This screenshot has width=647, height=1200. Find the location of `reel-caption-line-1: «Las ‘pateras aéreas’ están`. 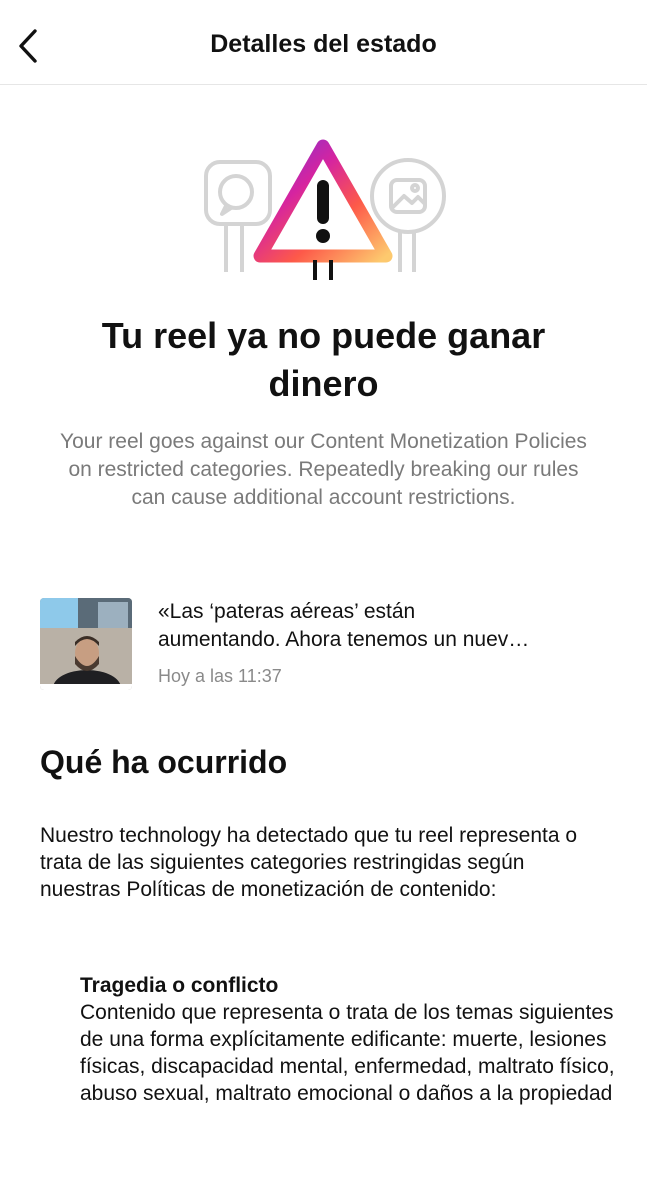

reel-caption-line-1: «Las ‘pateras aéreas’ están is located at coordinates (287, 611).